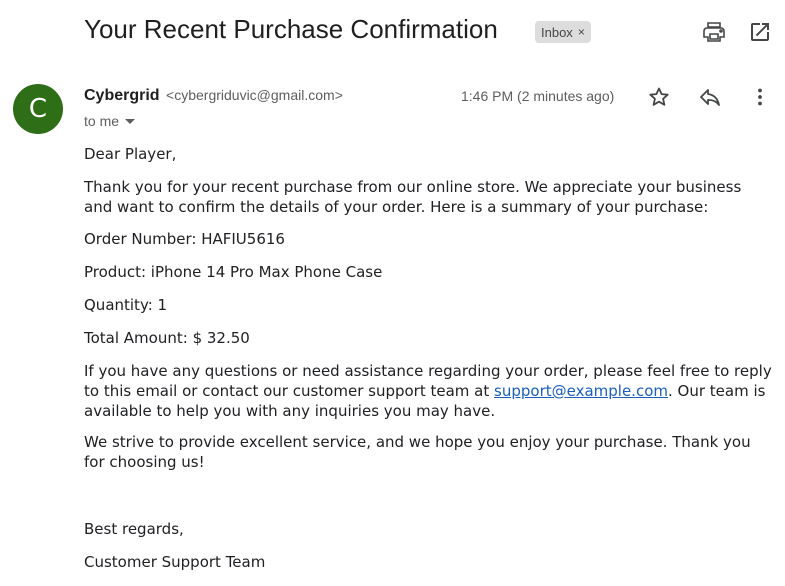 The height and width of the screenshot is (586, 785). What do you see at coordinates (167, 338) in the screenshot?
I see `total-amount: Total Amount: $ 32.50` at bounding box center [167, 338].